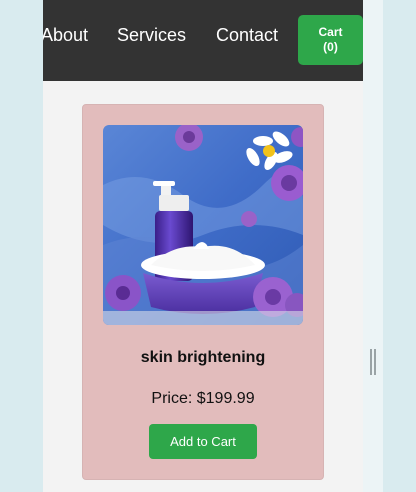 The height and width of the screenshot is (492, 416). Describe the element at coordinates (247, 35) in the screenshot. I see `nav-link-contact: Contact` at that location.